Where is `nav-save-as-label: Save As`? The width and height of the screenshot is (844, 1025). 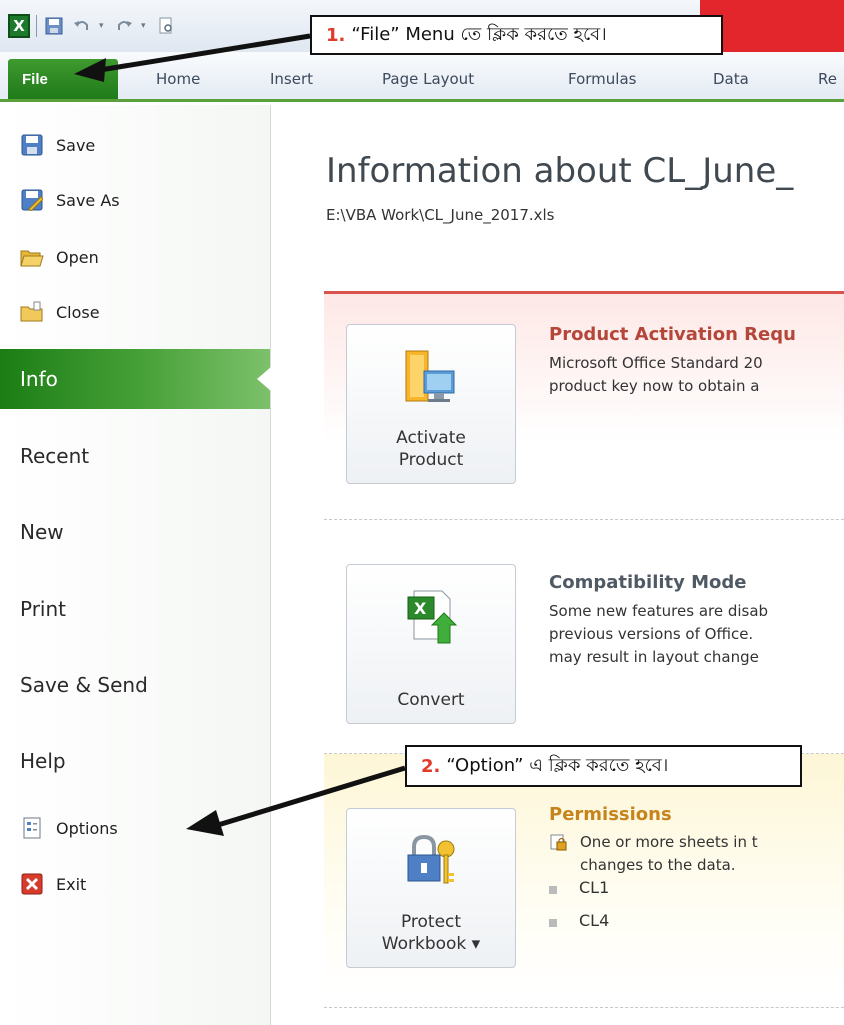 nav-save-as-label: Save As is located at coordinates (88, 200).